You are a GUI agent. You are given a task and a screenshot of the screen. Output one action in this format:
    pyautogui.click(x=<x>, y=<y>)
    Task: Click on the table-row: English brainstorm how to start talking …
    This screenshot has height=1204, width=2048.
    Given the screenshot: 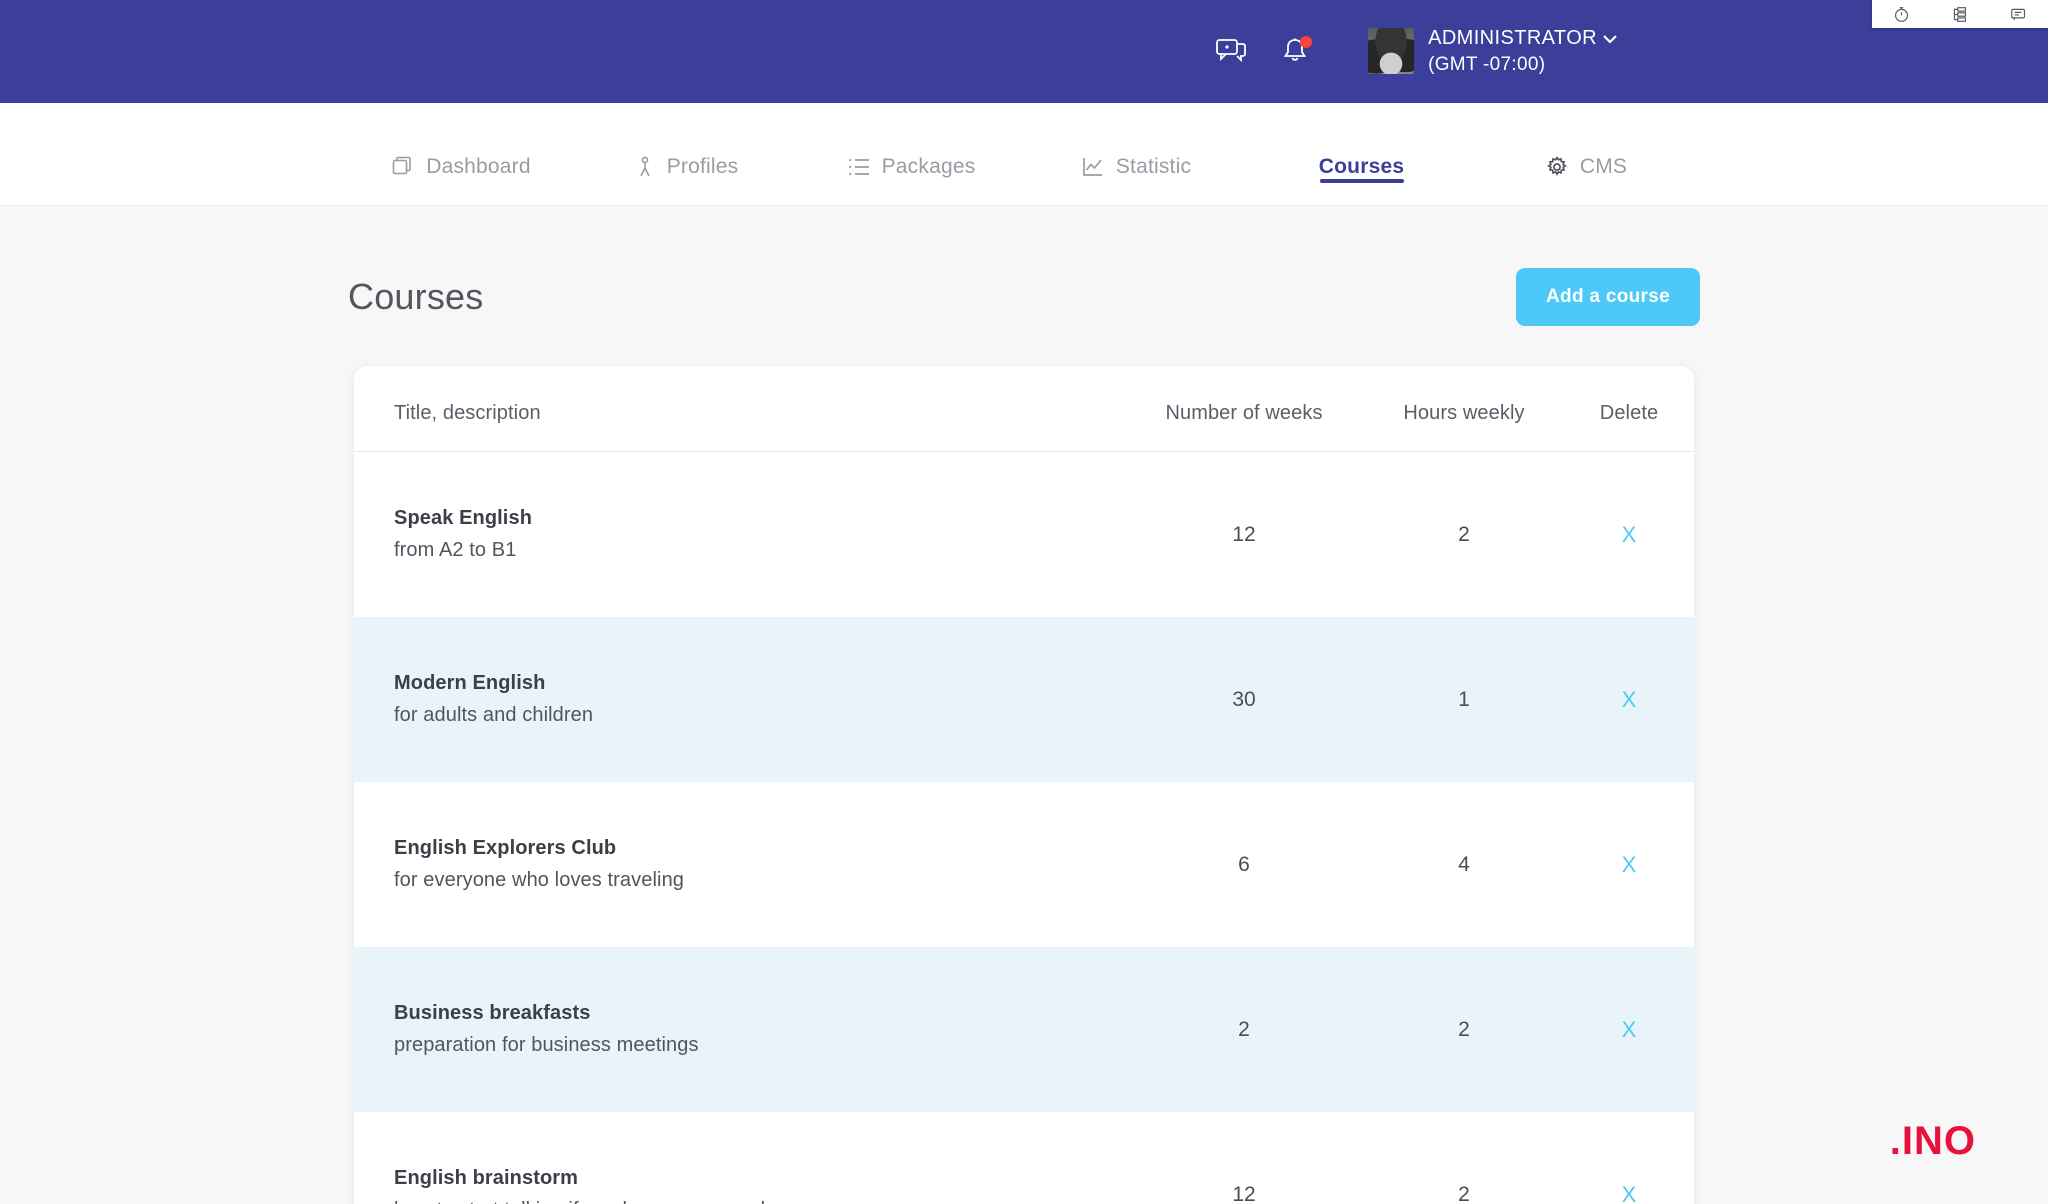 What is the action you would take?
    pyautogui.click(x=1024, y=1158)
    